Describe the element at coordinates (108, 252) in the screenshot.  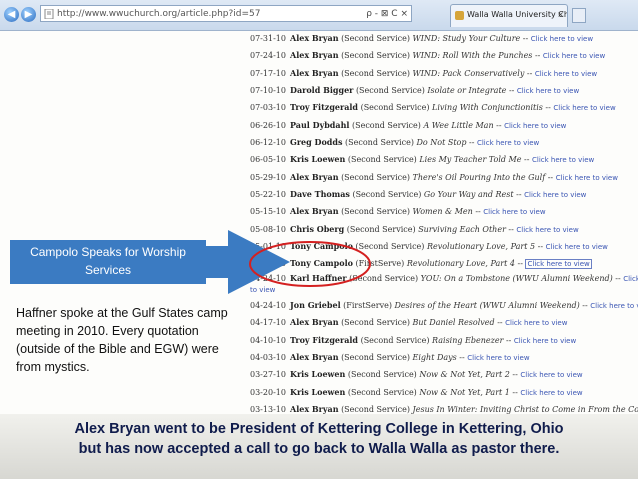
I see `callout-line-1: Campolo Speaks for Worship` at that location.